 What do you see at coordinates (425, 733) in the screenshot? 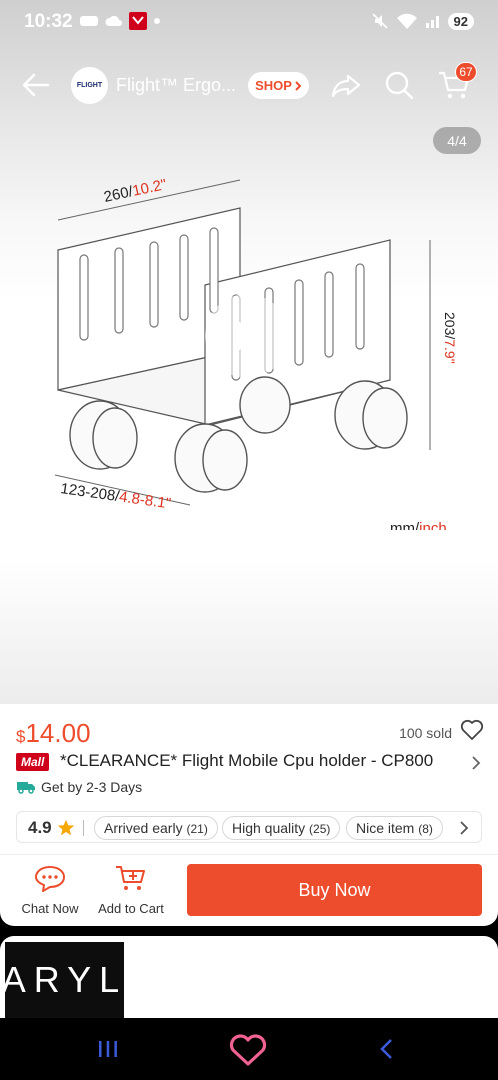
I see `sold-count: 100 sold` at bounding box center [425, 733].